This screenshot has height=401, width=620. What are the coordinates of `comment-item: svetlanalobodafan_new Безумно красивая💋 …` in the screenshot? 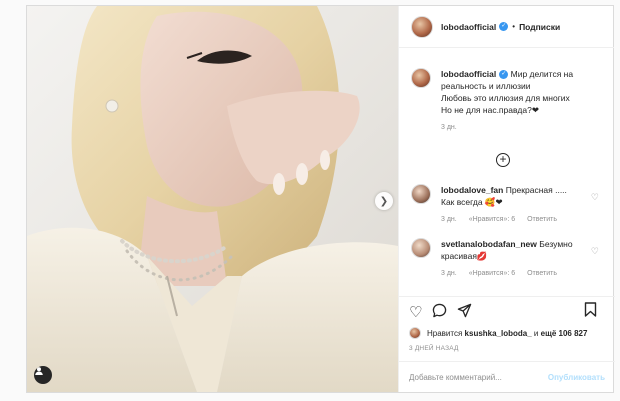 It's located at (509, 257).